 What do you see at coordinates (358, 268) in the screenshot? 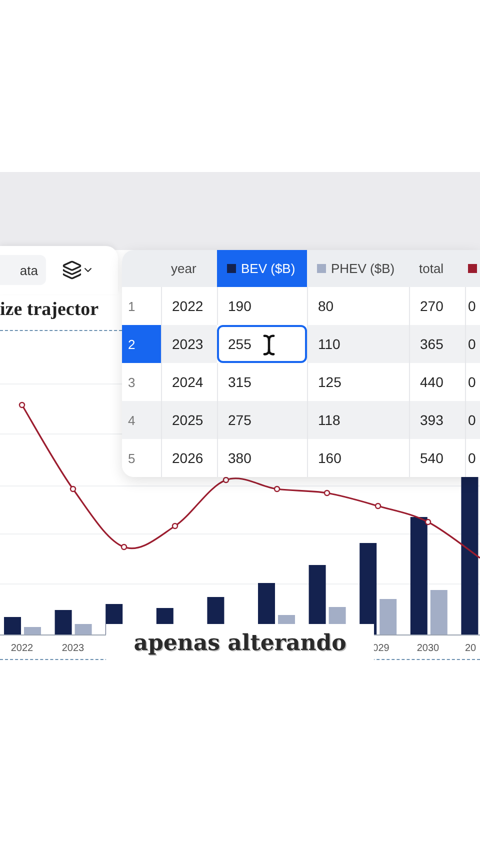
I see `column-header: PHEV ($B)` at bounding box center [358, 268].